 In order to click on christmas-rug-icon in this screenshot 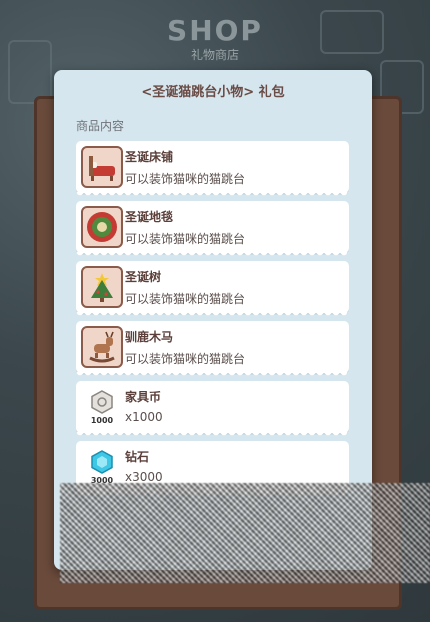, I will do `click(102, 227)`.